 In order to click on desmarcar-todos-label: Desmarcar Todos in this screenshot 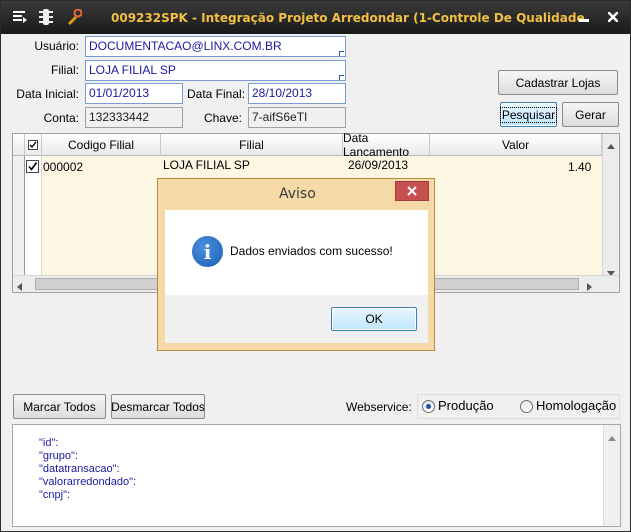, I will do `click(158, 406)`.